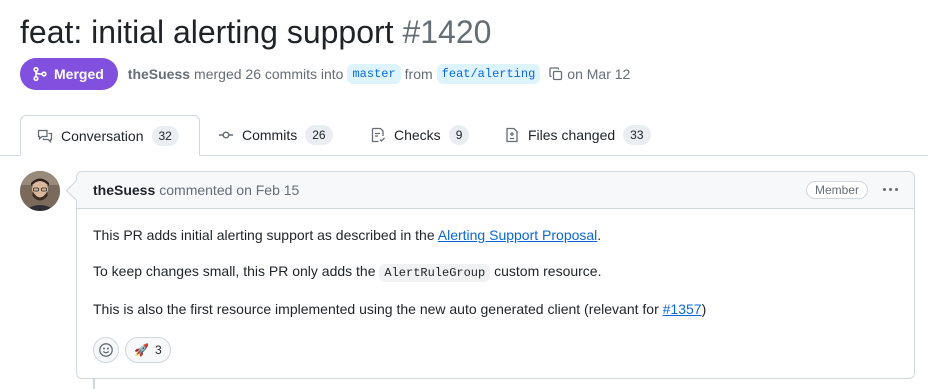  Describe the element at coordinates (435, 273) in the screenshot. I see `inline-code: AlertRuleGroup` at that location.